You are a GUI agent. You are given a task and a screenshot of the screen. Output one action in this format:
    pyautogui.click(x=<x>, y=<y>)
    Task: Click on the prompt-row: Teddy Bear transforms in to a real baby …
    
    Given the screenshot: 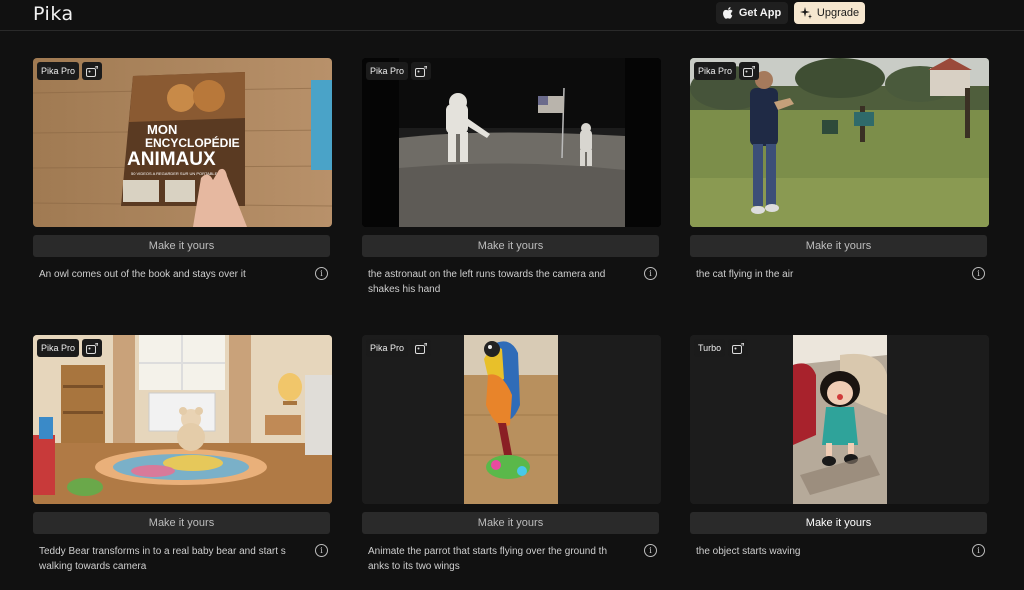 What is the action you would take?
    pyautogui.click(x=182, y=562)
    